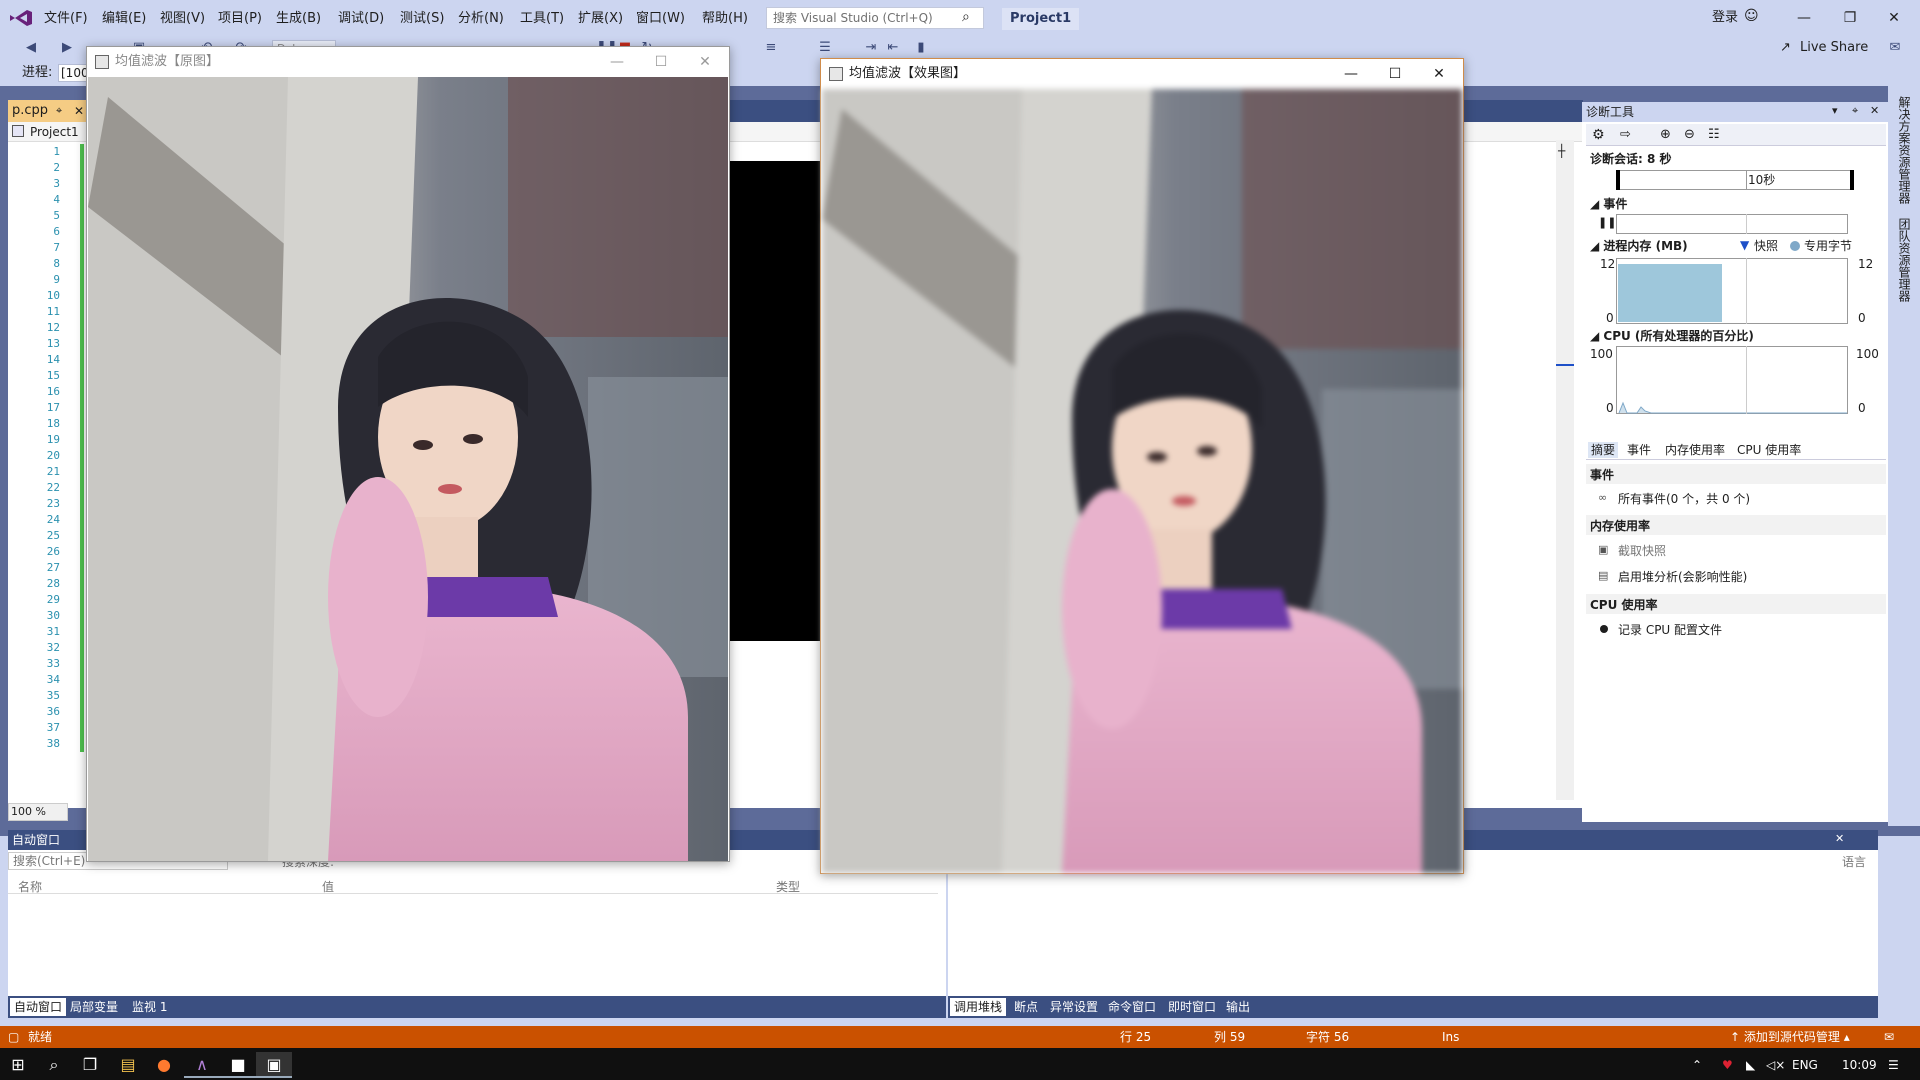 This screenshot has height=1080, width=1920. What do you see at coordinates (1565, 470) in the screenshot?
I see `editor-vertical-scrollbar` at bounding box center [1565, 470].